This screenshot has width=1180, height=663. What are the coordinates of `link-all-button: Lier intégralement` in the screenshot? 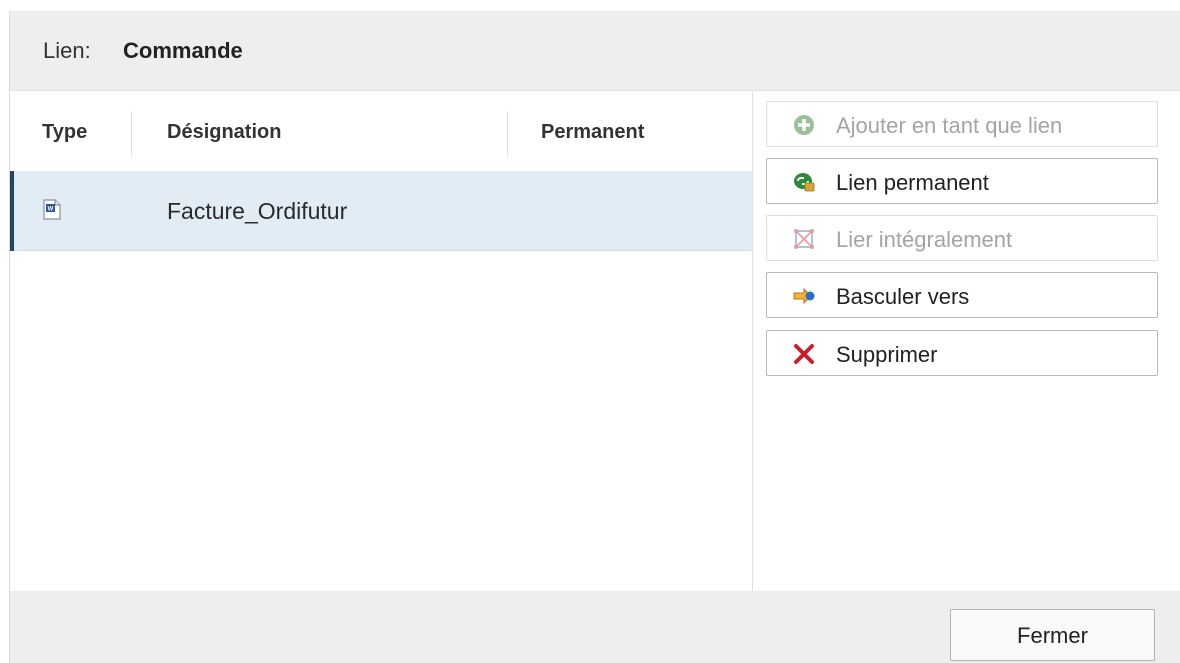 It's located at (962, 238).